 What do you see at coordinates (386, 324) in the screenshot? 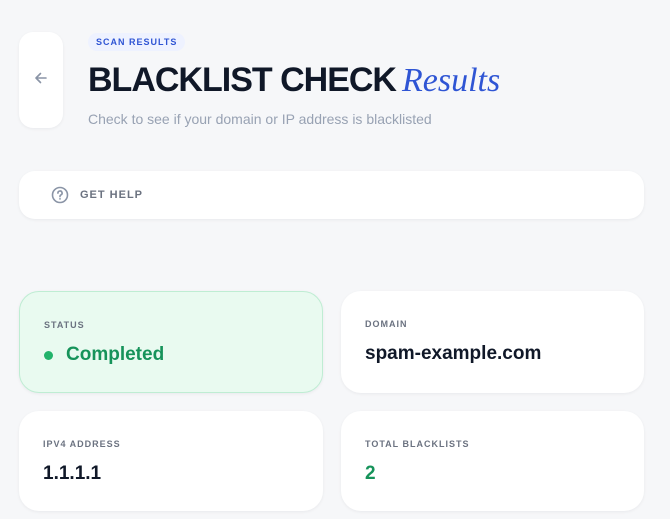
I see `domain-label: DOMAIN` at bounding box center [386, 324].